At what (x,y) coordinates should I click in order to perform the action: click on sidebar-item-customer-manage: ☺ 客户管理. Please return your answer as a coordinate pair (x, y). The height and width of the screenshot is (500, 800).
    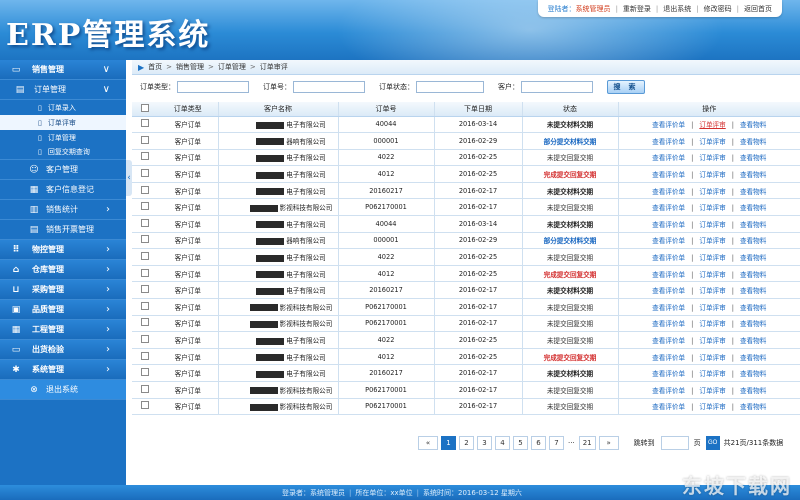
    Looking at the image, I should click on (63, 170).